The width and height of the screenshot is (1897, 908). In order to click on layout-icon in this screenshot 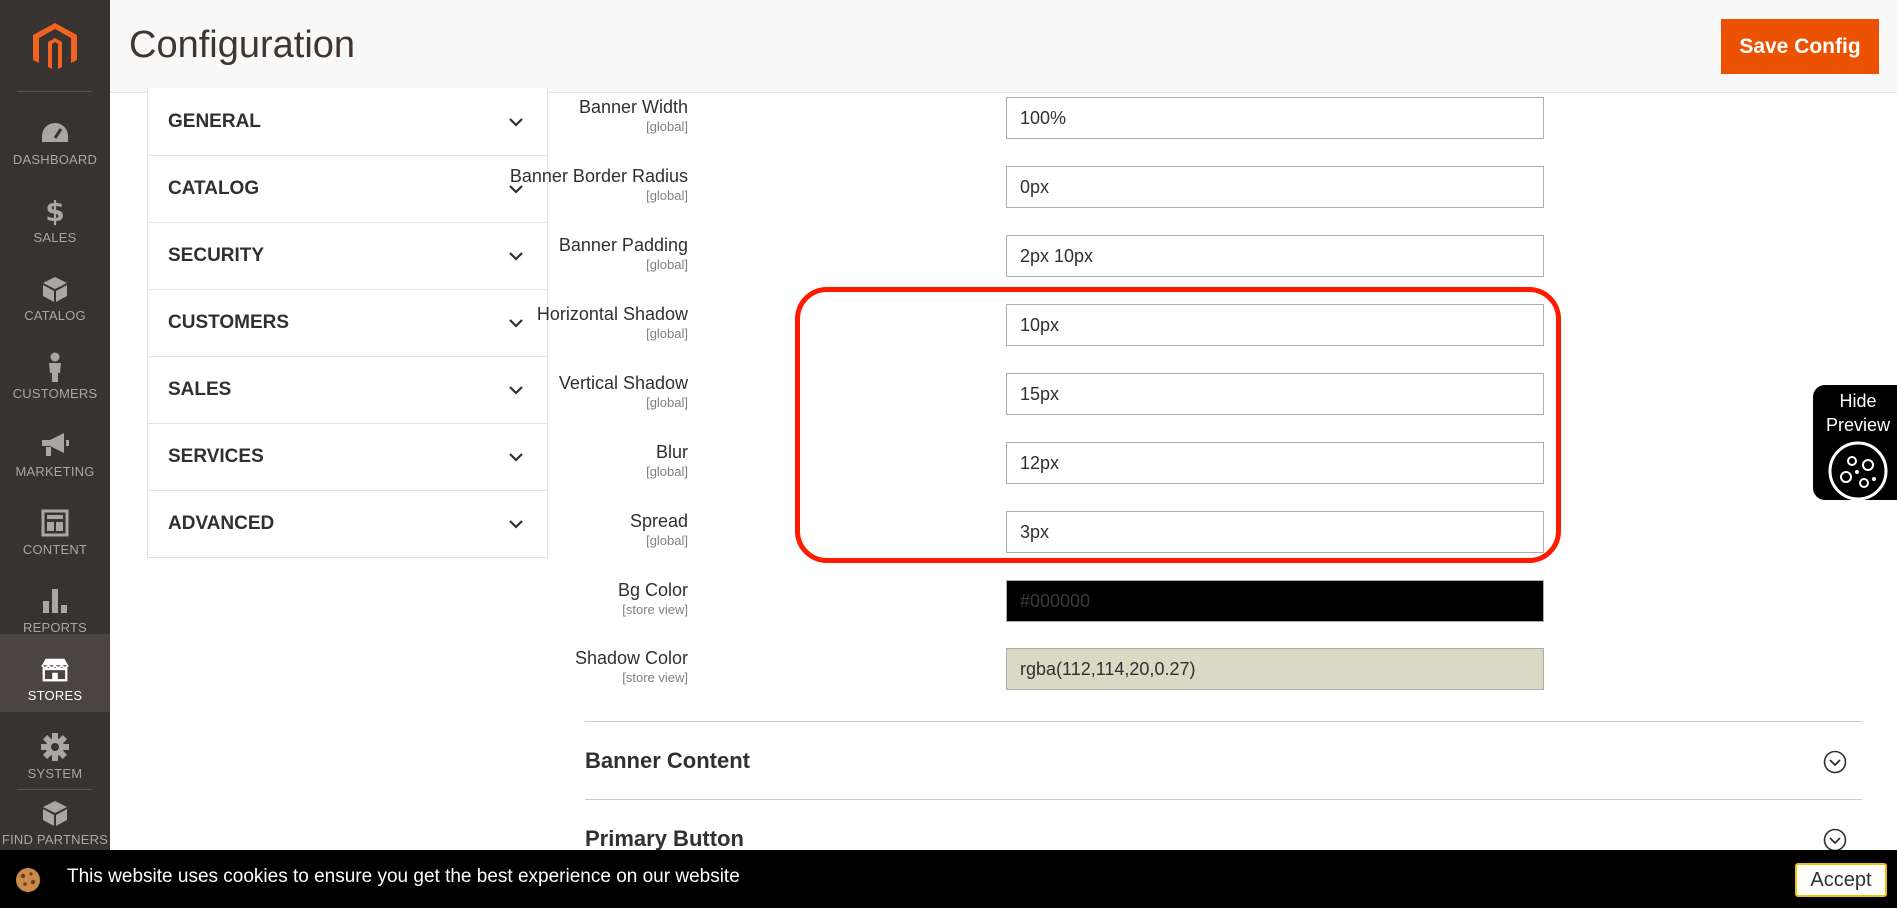, I will do `click(55, 523)`.